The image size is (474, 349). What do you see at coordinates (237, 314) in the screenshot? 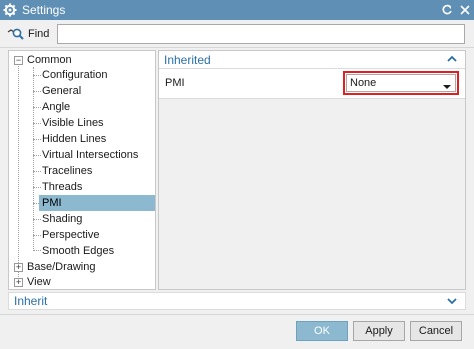
I see `footer-divider` at bounding box center [237, 314].